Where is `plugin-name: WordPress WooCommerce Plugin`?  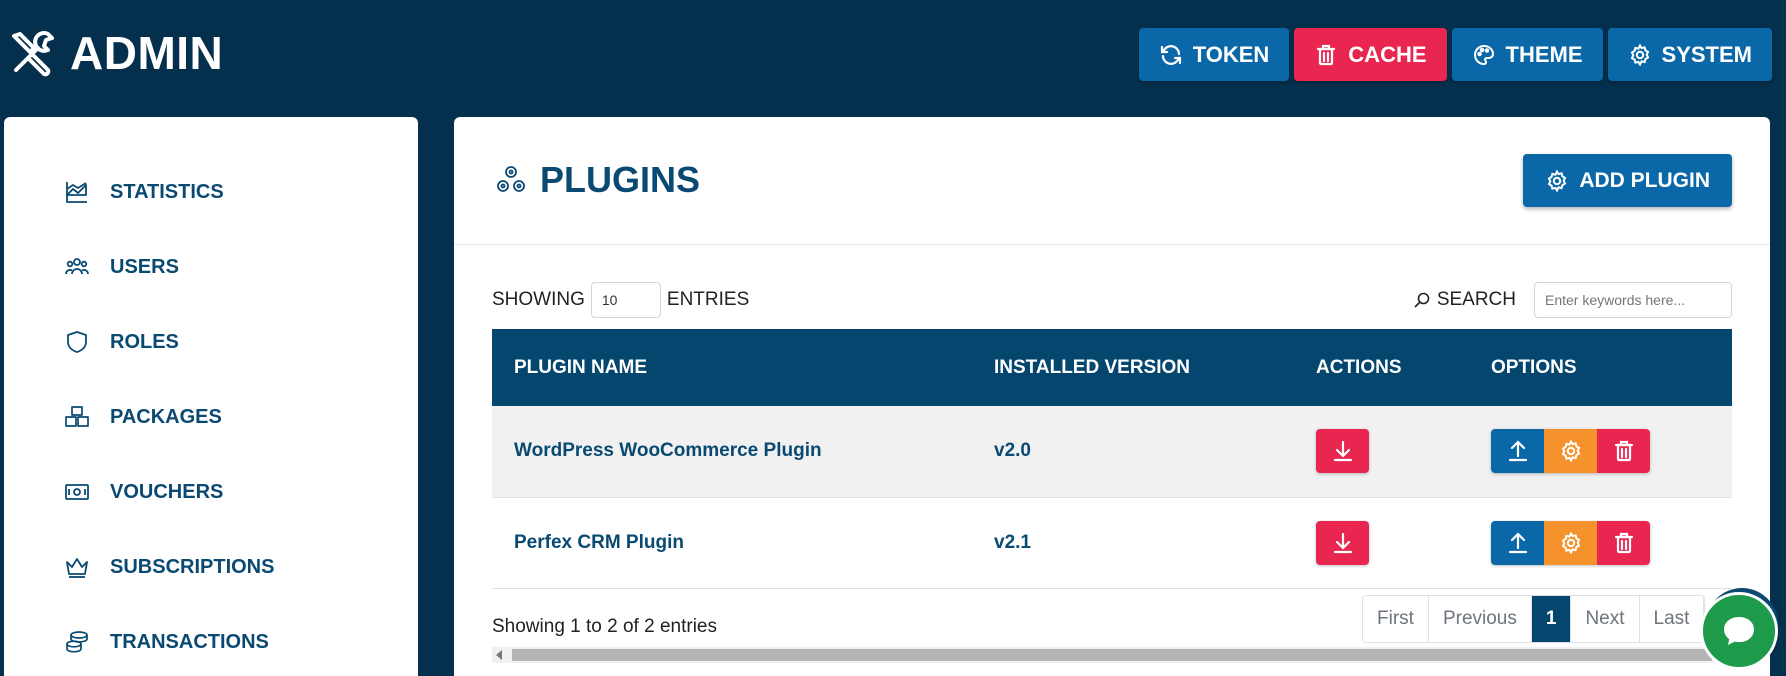
plugin-name: WordPress WooCommerce Plugin is located at coordinates (668, 451).